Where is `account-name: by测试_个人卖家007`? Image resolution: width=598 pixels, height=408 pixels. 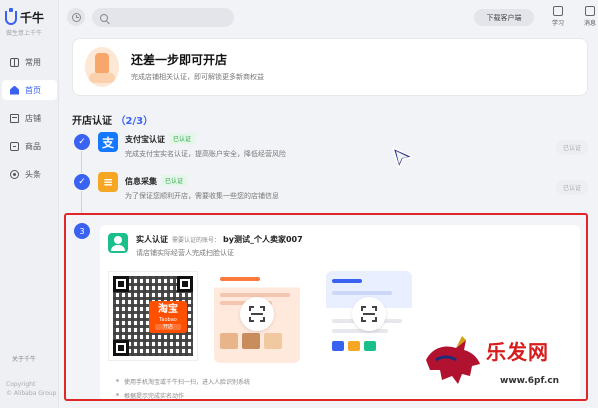 account-name: by测试_个人卖家007 is located at coordinates (263, 239).